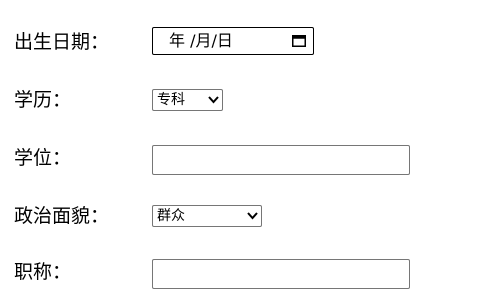 The image size is (480, 300). Describe the element at coordinates (62, 216) in the screenshot. I see `political-status-label: 政治面貌：` at that location.